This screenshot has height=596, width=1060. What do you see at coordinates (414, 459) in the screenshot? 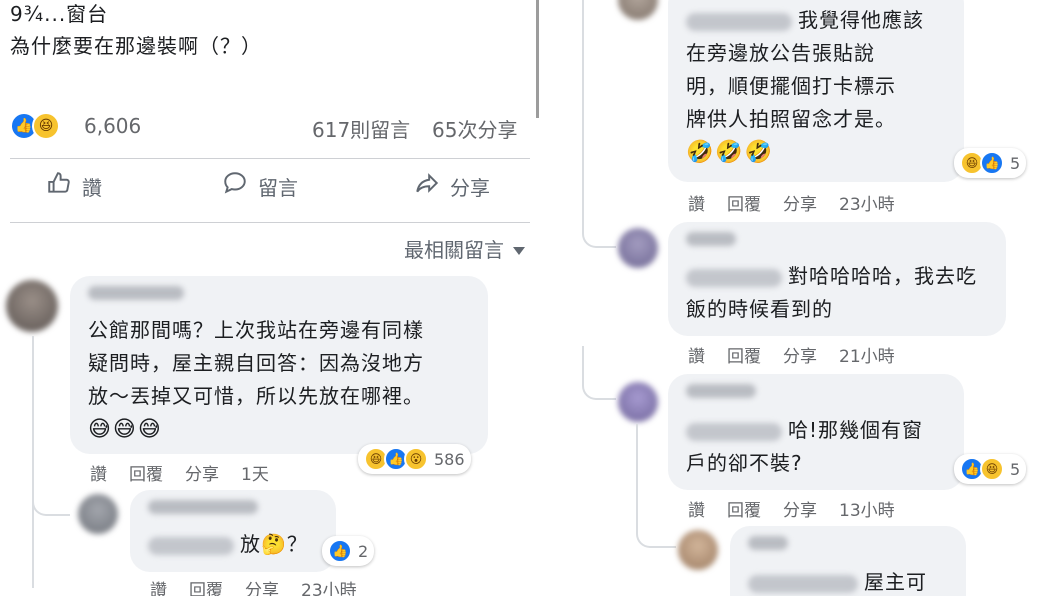
I see `comment-reactions-badge: 😆 👍 😮 586` at bounding box center [414, 459].